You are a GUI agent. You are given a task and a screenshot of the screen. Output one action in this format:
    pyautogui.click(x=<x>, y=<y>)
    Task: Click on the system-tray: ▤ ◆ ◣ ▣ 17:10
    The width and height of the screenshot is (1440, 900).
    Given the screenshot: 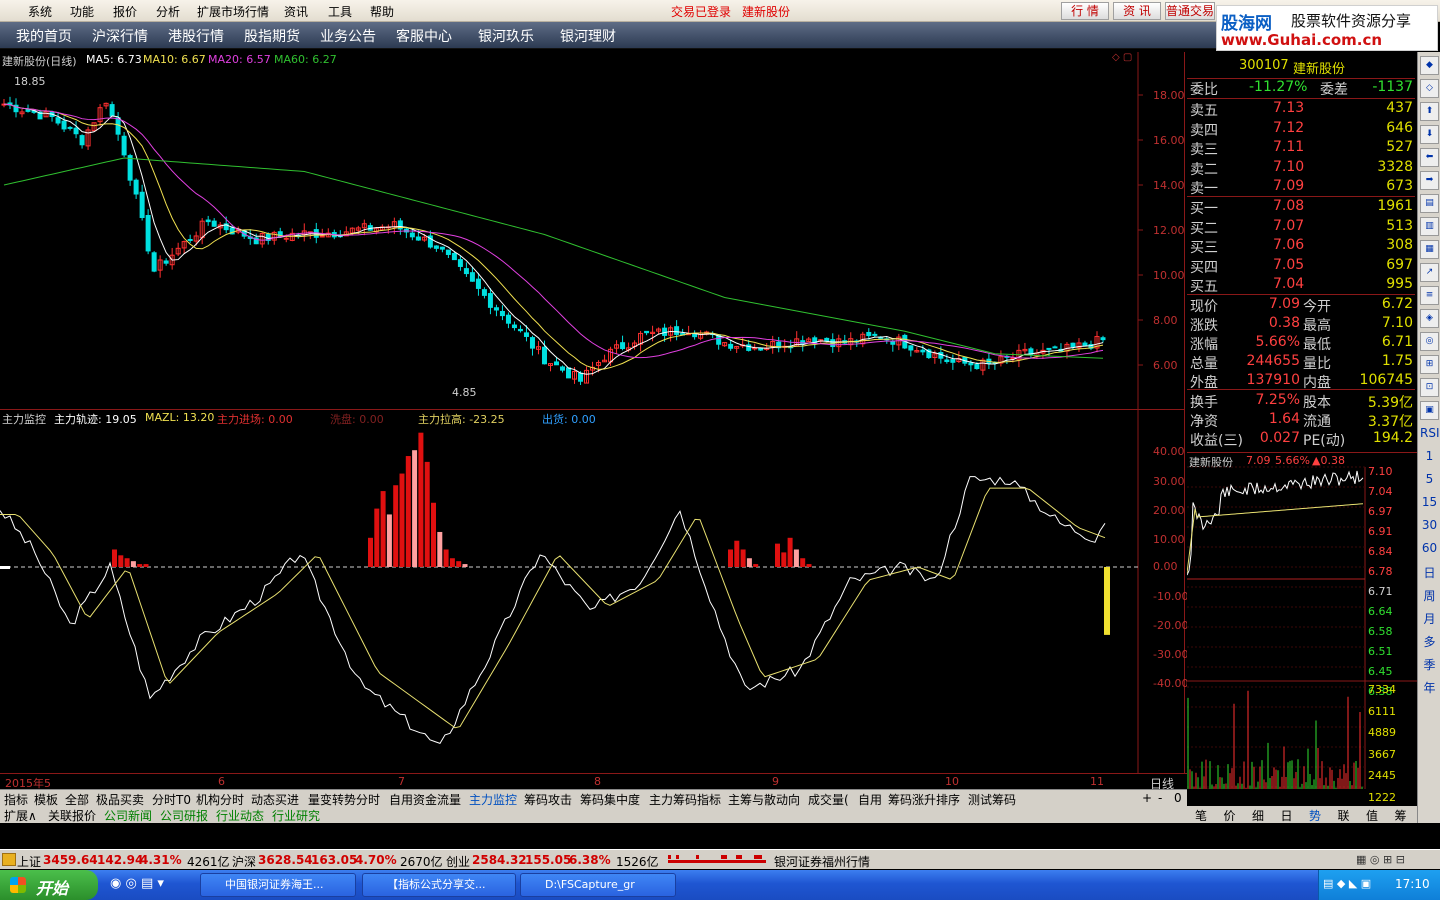 What is the action you would take?
    pyautogui.click(x=1379, y=885)
    